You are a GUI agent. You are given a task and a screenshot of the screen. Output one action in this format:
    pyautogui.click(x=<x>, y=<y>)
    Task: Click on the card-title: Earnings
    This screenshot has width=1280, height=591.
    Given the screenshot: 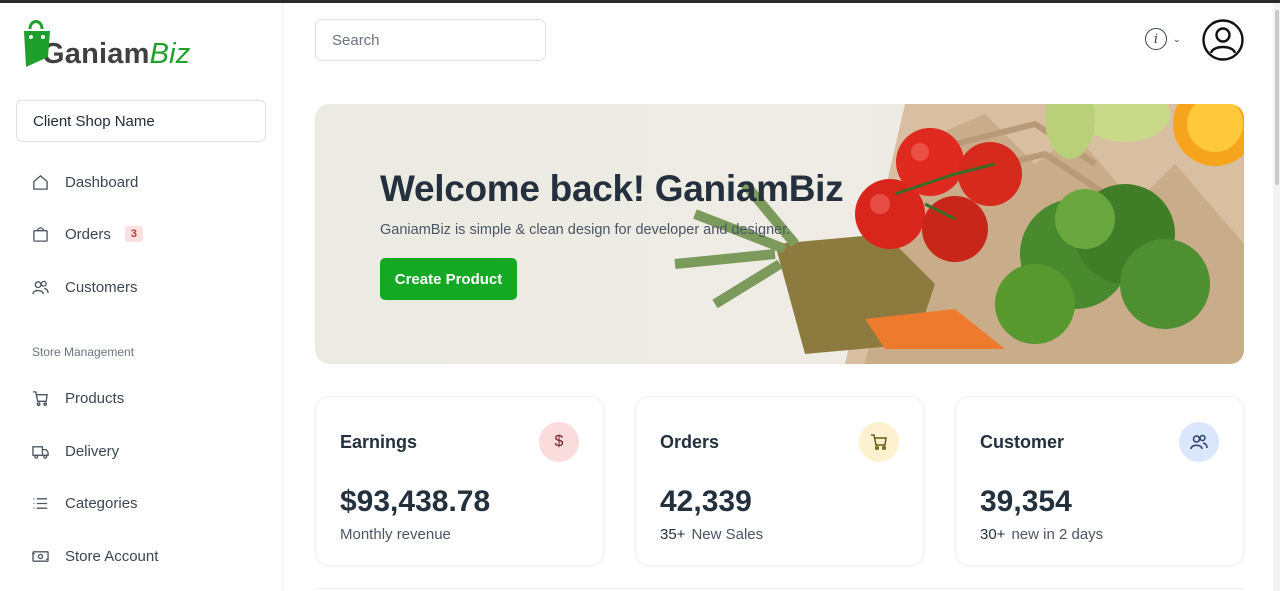 What is the action you would take?
    pyautogui.click(x=379, y=442)
    